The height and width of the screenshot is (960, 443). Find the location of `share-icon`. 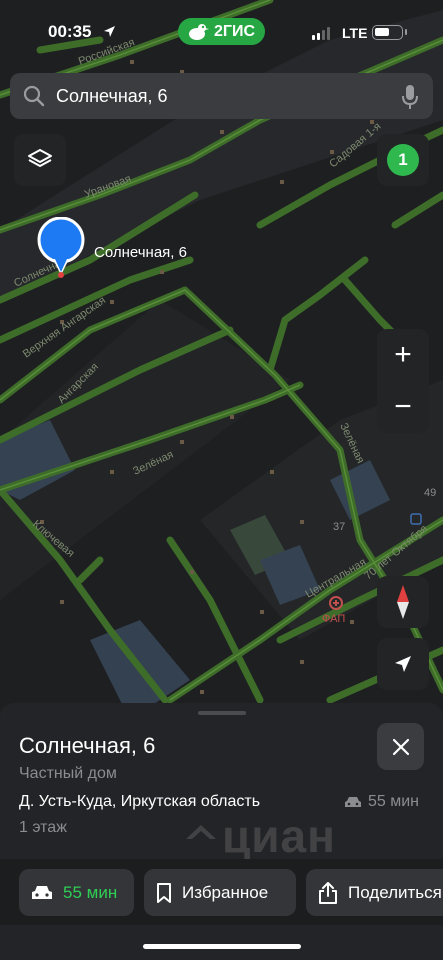

share-icon is located at coordinates (328, 892).